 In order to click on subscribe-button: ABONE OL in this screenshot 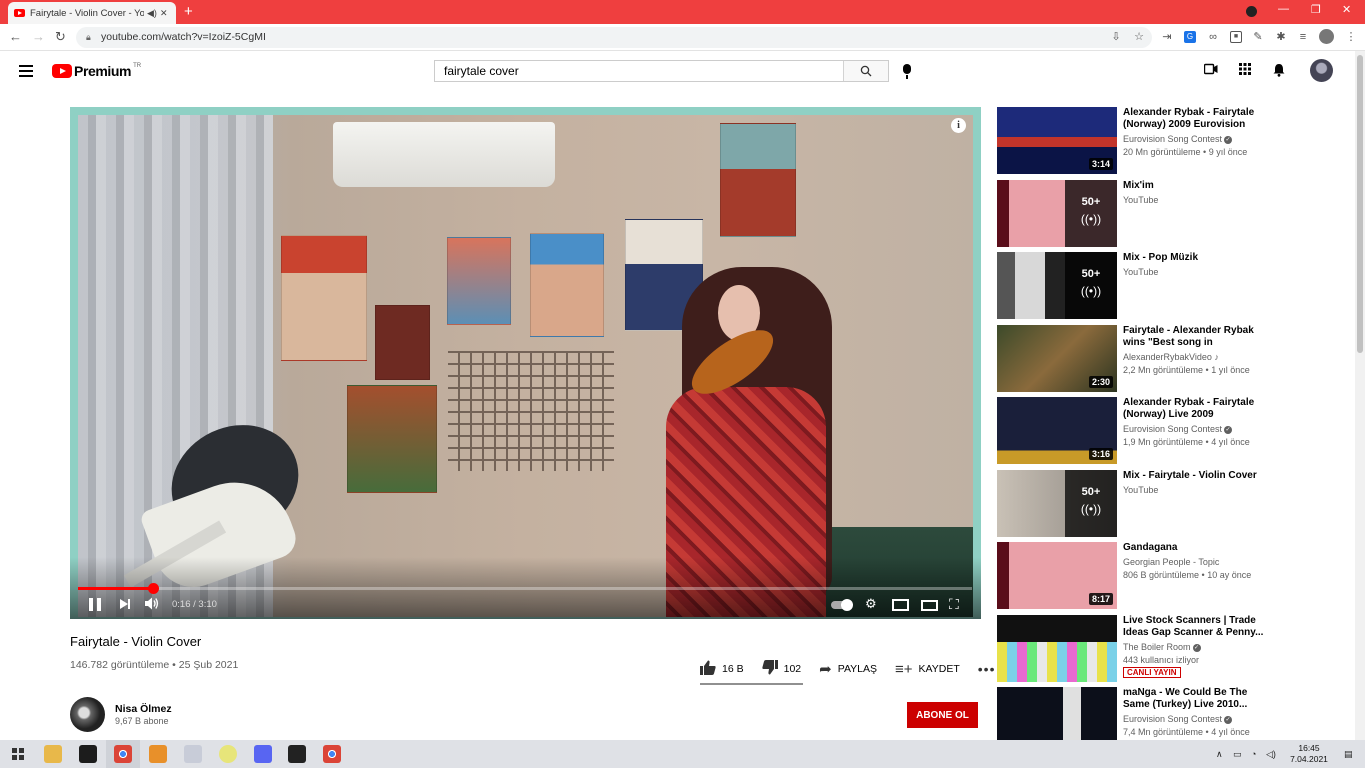, I will do `click(942, 715)`.